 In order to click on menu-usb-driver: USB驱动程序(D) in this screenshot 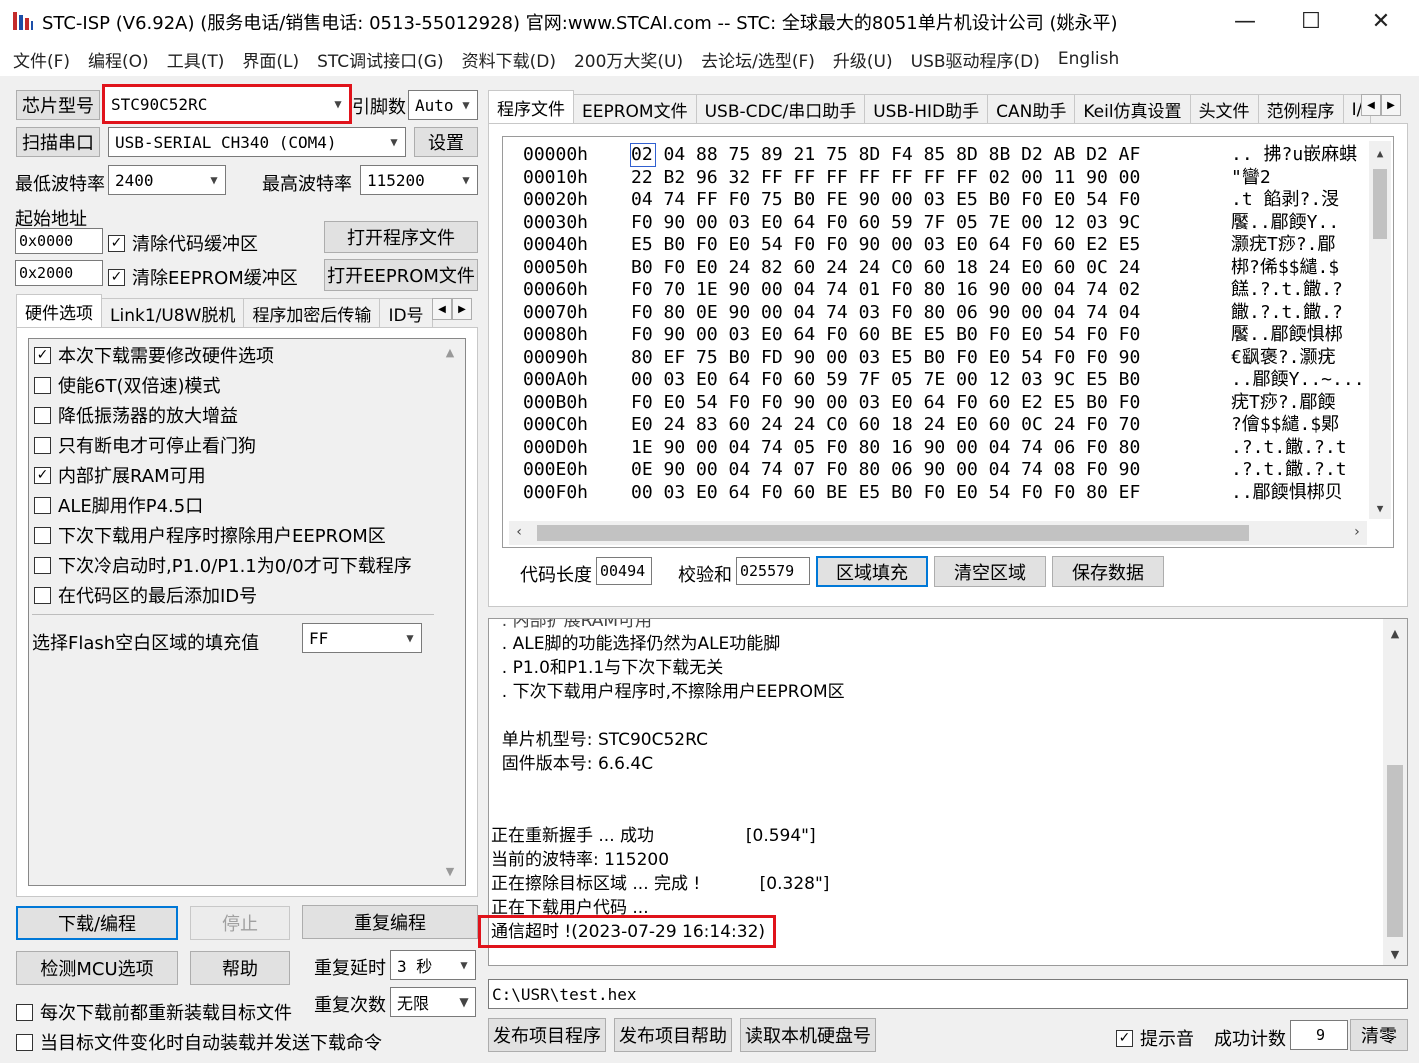, I will do `click(975, 59)`.